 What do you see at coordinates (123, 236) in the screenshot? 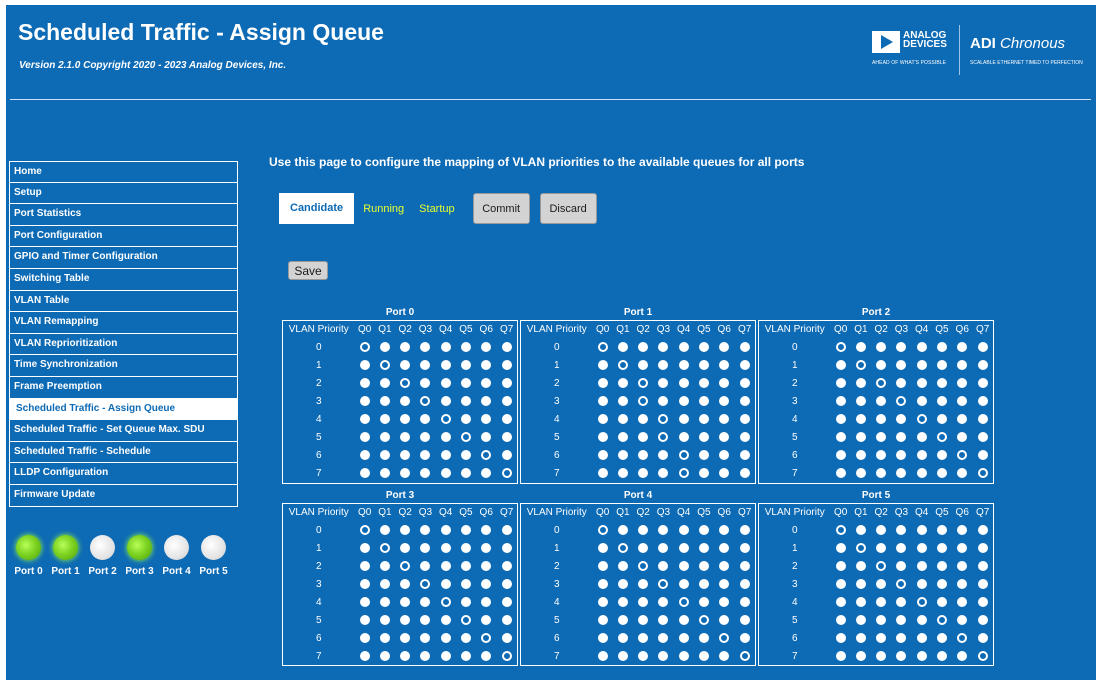
I see `sidebar-item-port-configuration: Port Configuration` at bounding box center [123, 236].